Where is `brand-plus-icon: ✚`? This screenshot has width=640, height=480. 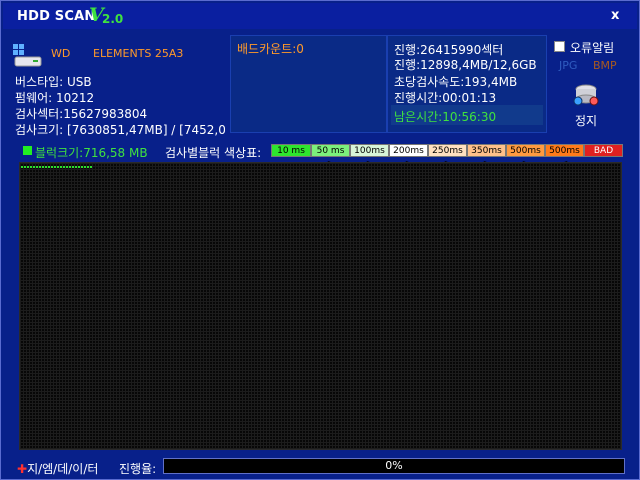
brand-plus-icon: ✚ is located at coordinates (22, 469).